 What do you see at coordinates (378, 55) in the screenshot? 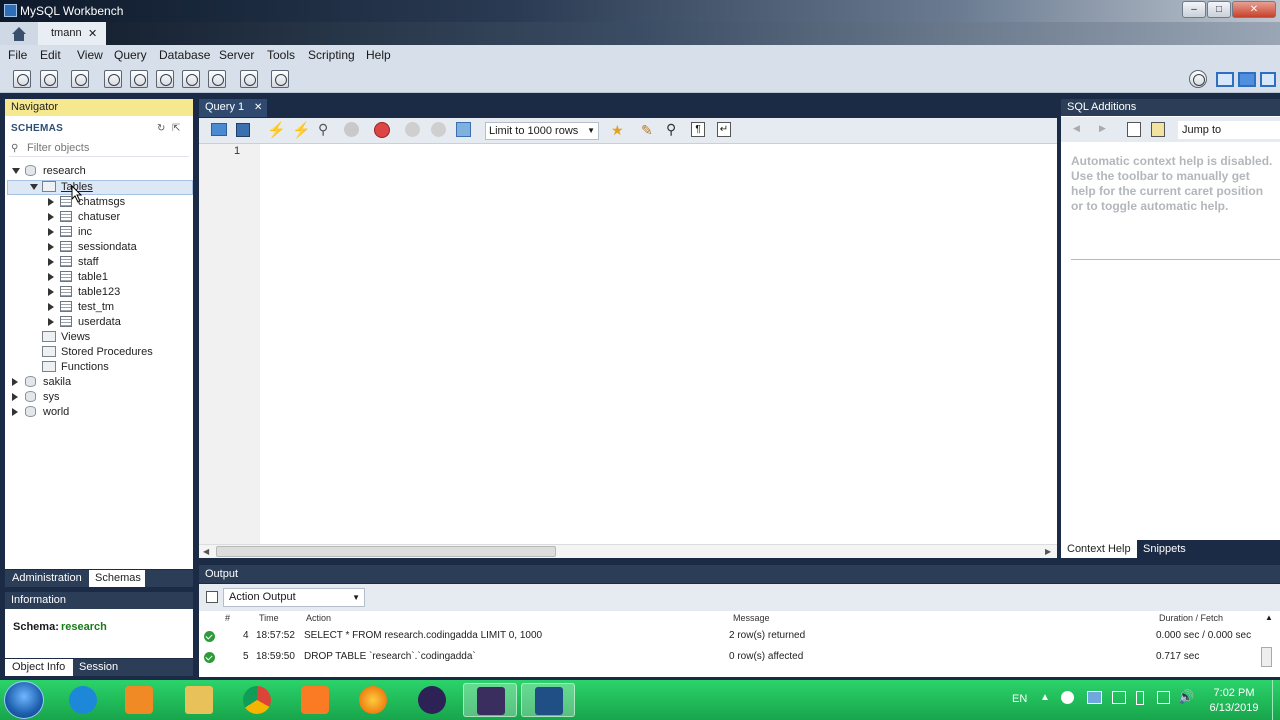
I see `menu-help: Help` at bounding box center [378, 55].